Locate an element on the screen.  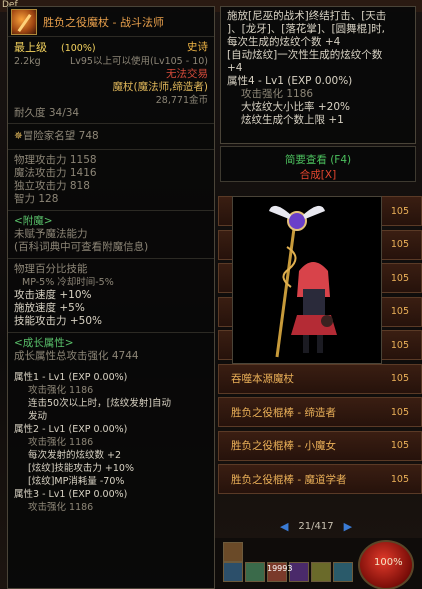
hp-percent: 100% is located at coordinates (388, 562).